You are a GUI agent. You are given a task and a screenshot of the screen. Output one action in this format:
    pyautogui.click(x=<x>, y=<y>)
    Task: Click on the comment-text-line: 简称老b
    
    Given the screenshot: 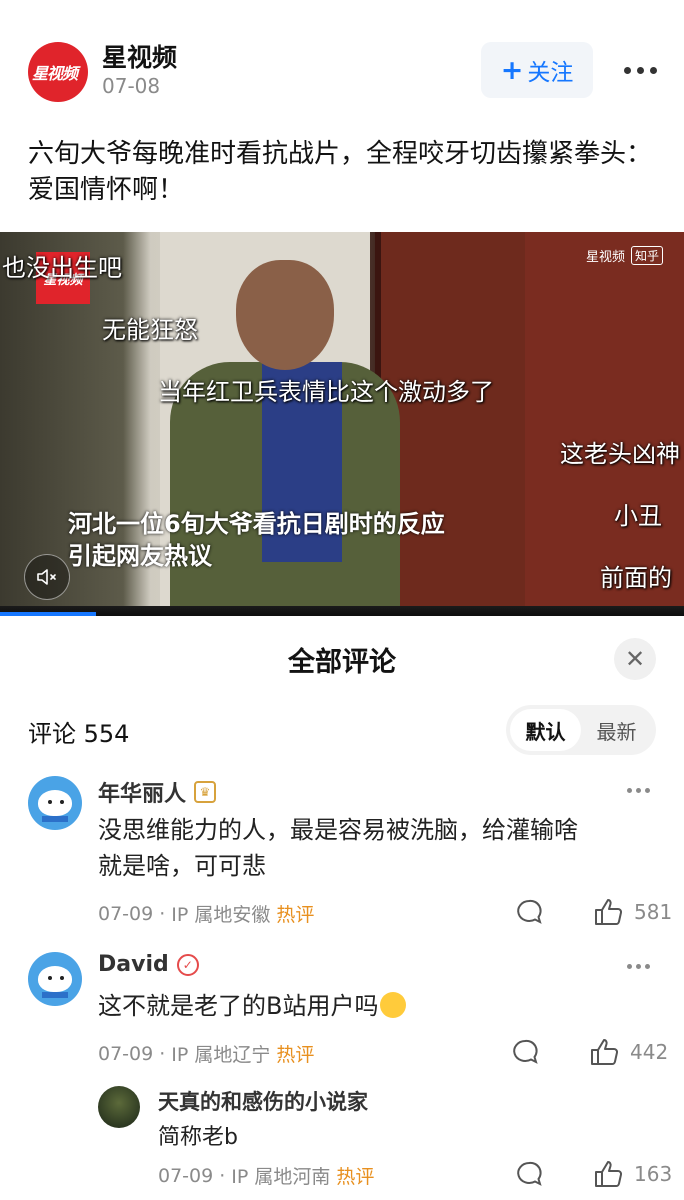 What is the action you would take?
    pyautogui.click(x=198, y=1137)
    